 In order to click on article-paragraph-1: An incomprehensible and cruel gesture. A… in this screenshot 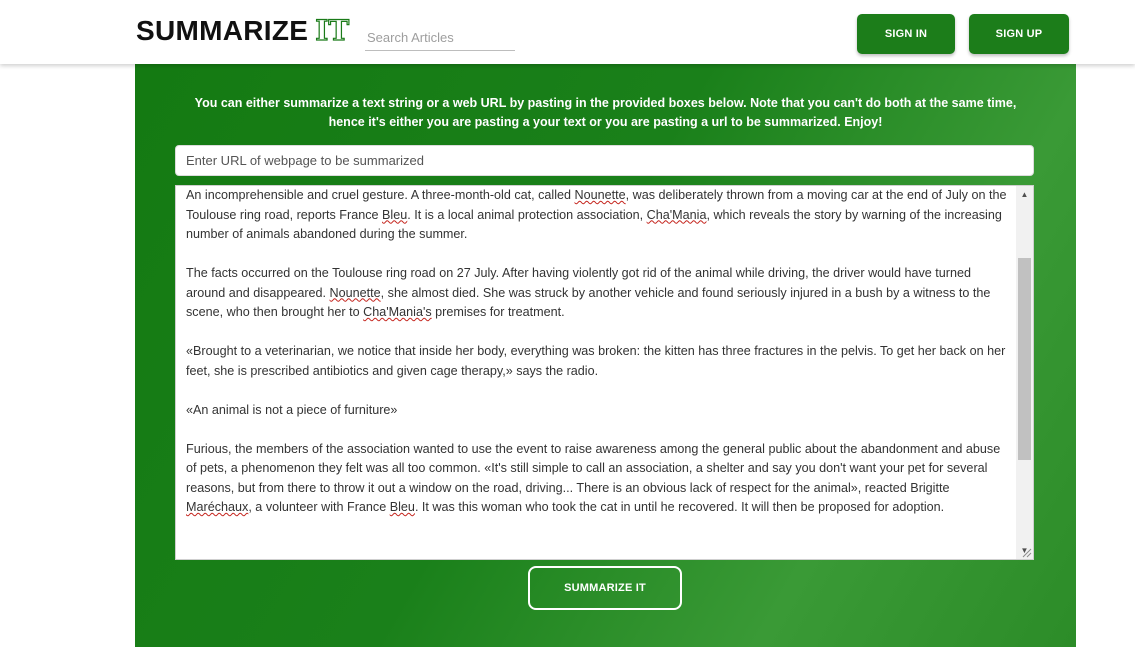, I will do `click(596, 214)`.